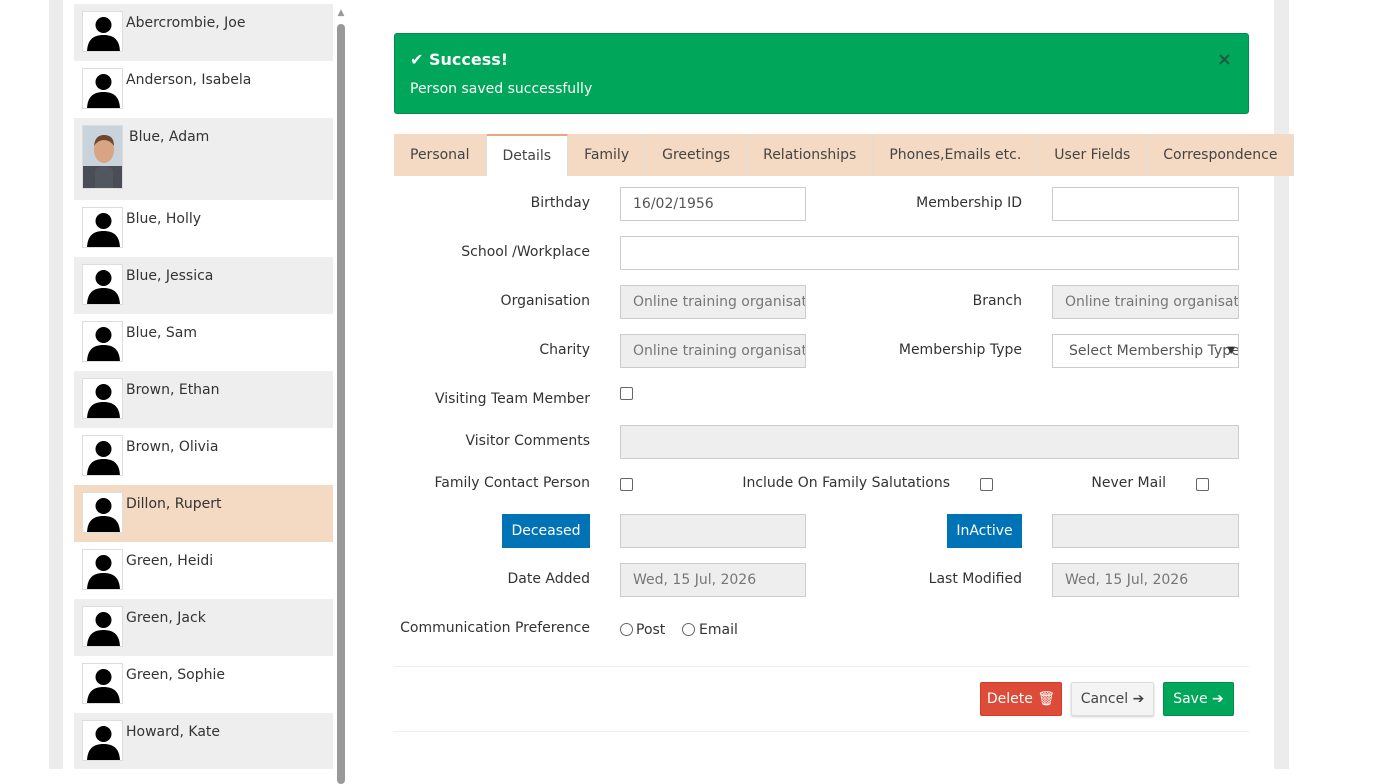  Describe the element at coordinates (713, 302) in the screenshot. I see `organisation-input: Online training organisation` at that location.